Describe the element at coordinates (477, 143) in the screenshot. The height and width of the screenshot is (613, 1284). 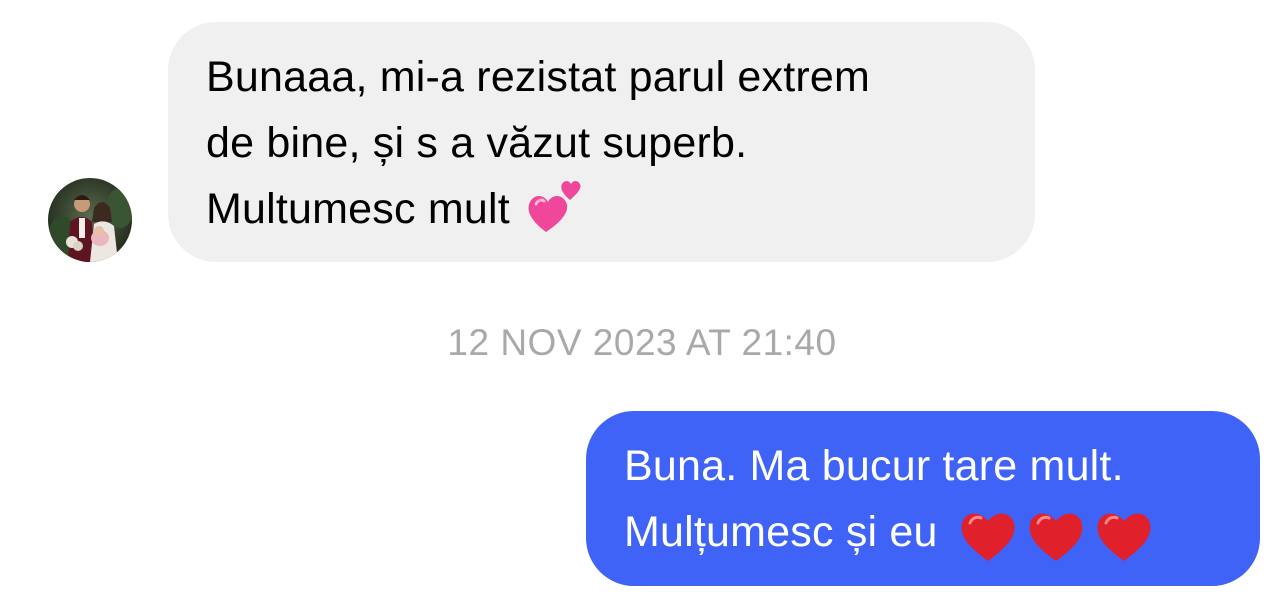
I see `message-text-line: de bine, și s a văzut superb.` at that location.